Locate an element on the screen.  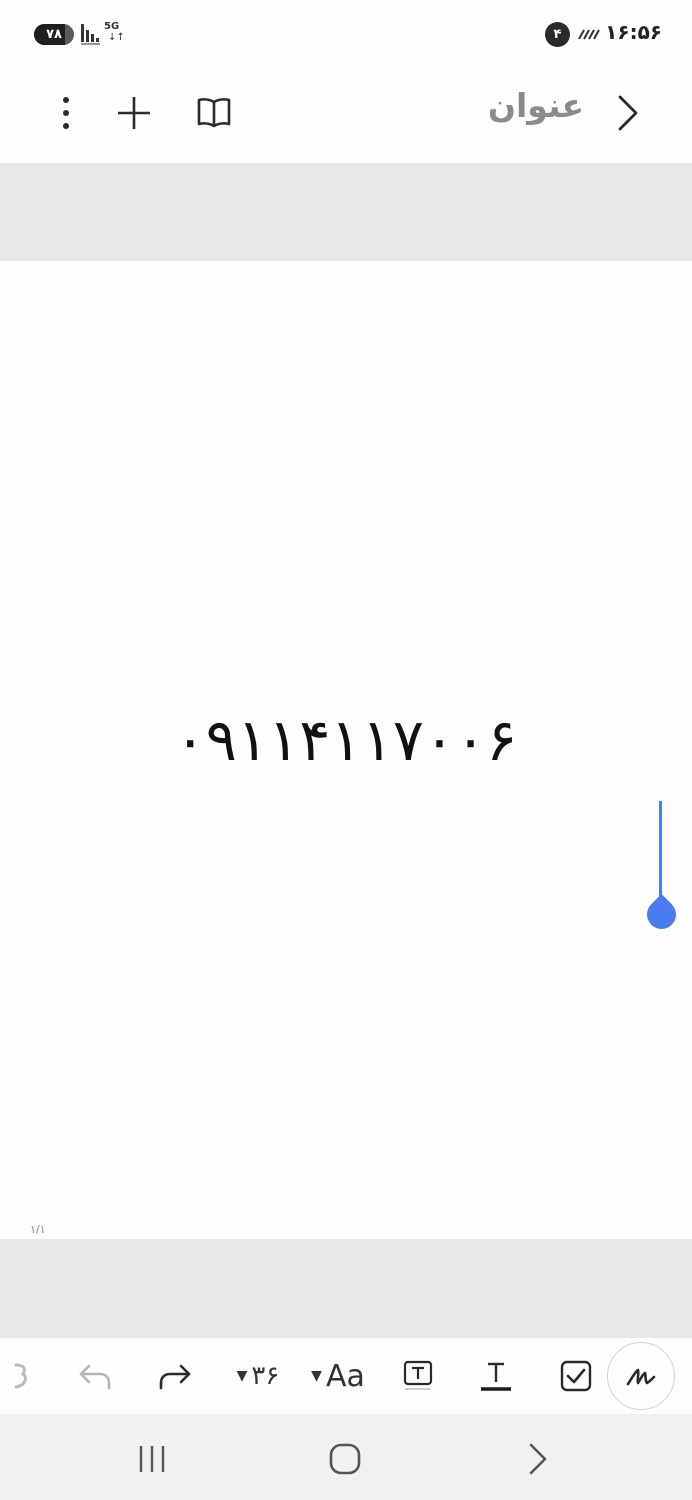
canvas-background-top is located at coordinates (346, 212).